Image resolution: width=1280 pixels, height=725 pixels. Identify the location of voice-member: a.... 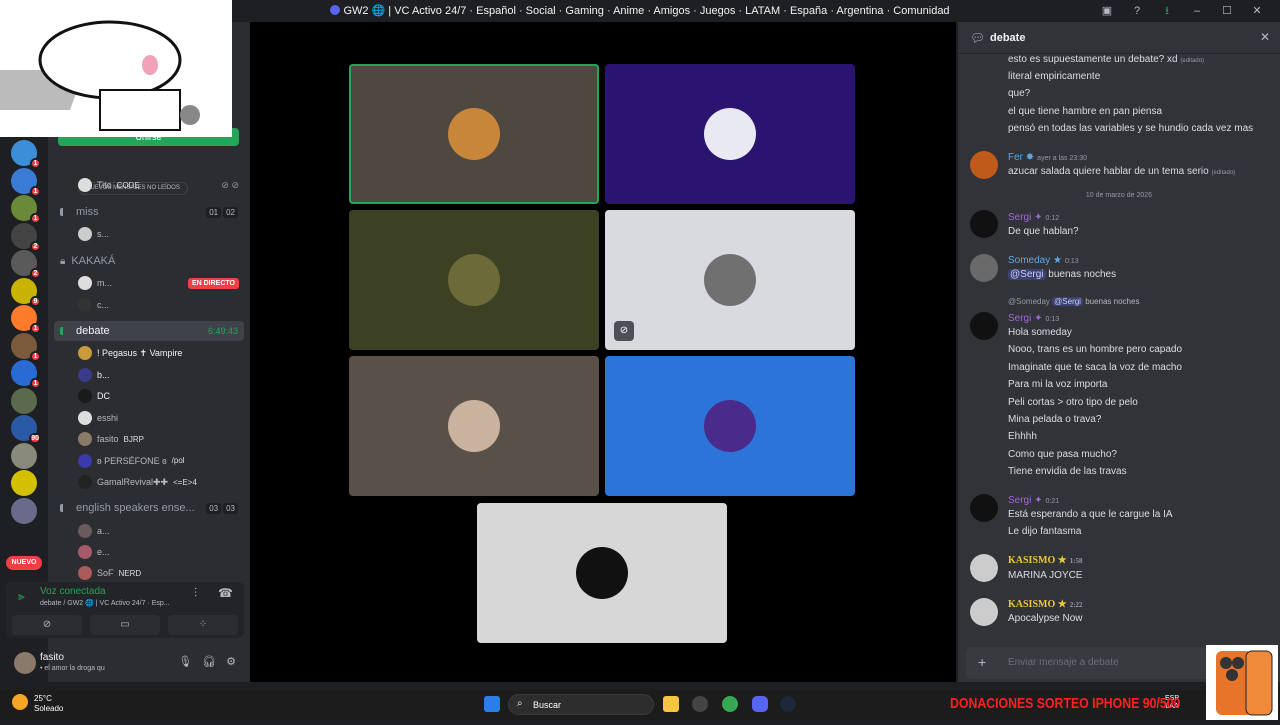
(160, 531).